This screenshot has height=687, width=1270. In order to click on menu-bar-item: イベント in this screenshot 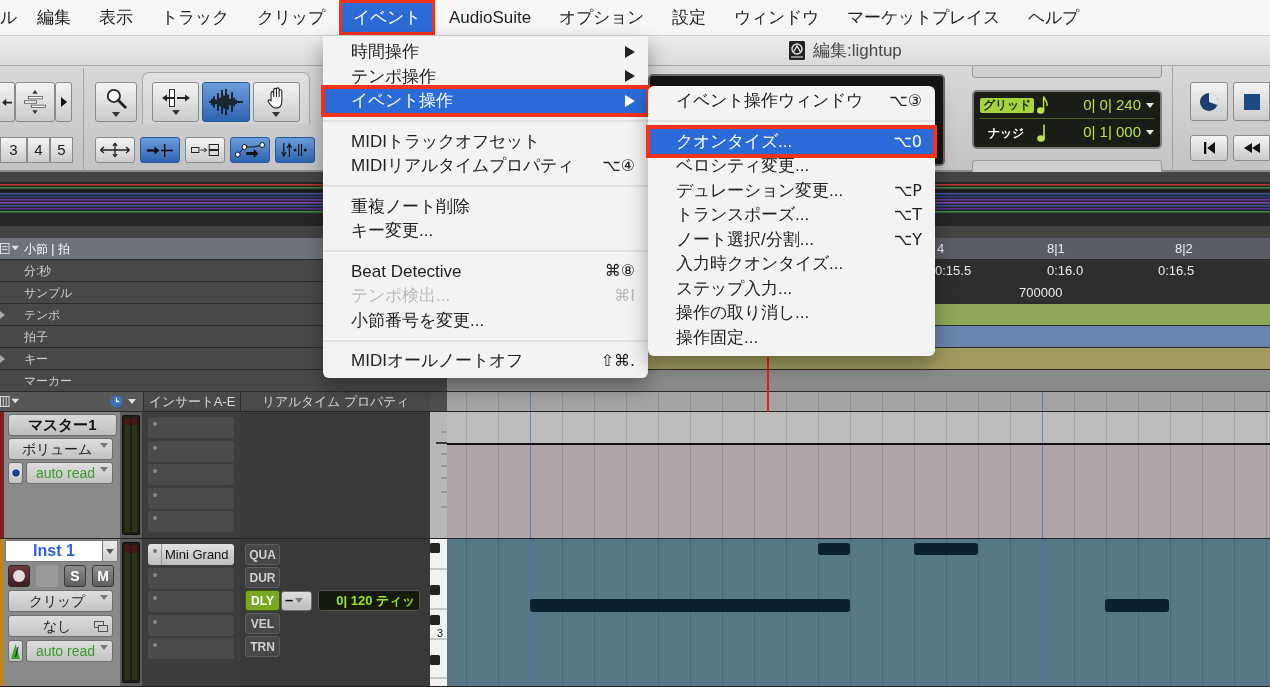, I will do `click(387, 17)`.